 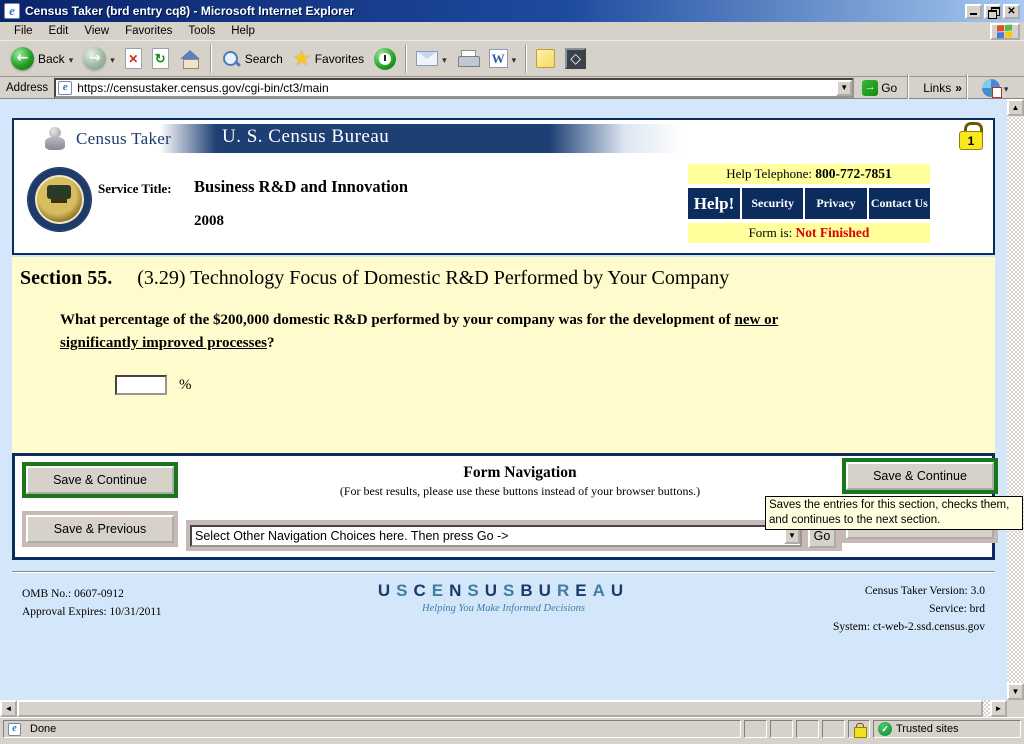 I want to click on refresh-icon, so click(x=160, y=58).